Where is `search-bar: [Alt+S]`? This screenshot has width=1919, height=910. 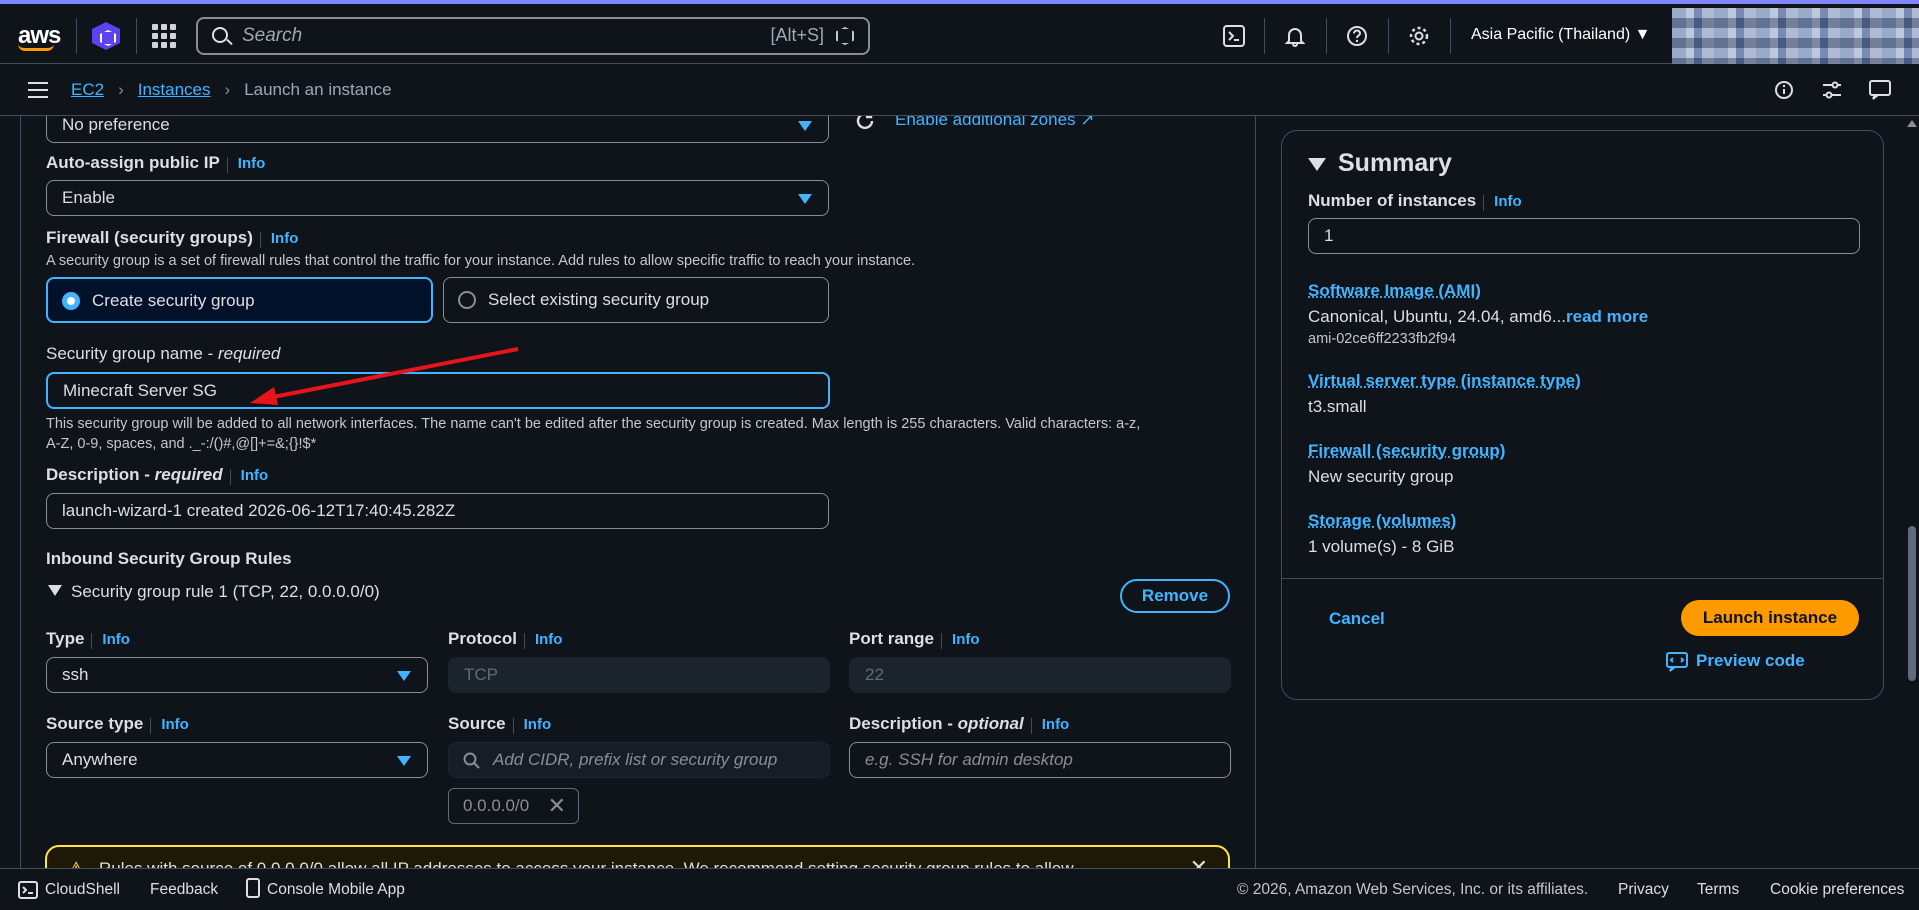
search-bar: [Alt+S] is located at coordinates (533, 36).